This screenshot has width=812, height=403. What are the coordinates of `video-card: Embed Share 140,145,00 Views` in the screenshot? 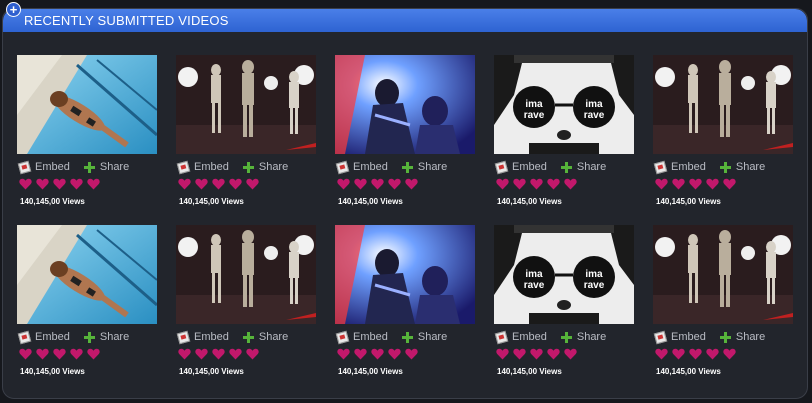 It's located at (730, 140).